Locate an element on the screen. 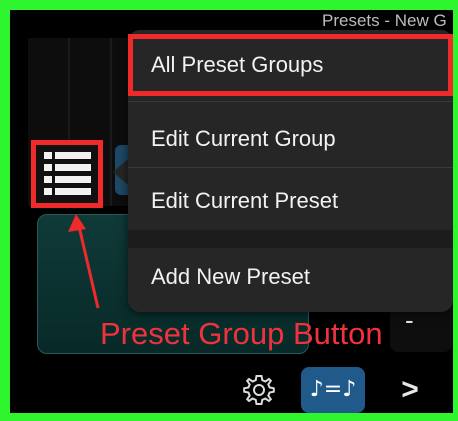 This screenshot has width=458, height=421. preset-group-button is located at coordinates (67, 174).